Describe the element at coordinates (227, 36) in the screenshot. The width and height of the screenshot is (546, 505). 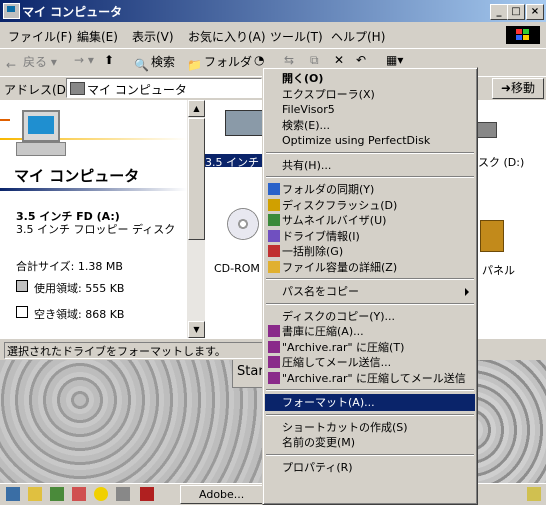
I see `menu-favorites: お気に入り(A)` at that location.